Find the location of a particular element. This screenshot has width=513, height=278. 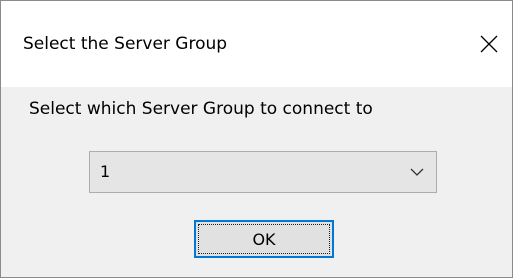

close-button is located at coordinates (489, 45).